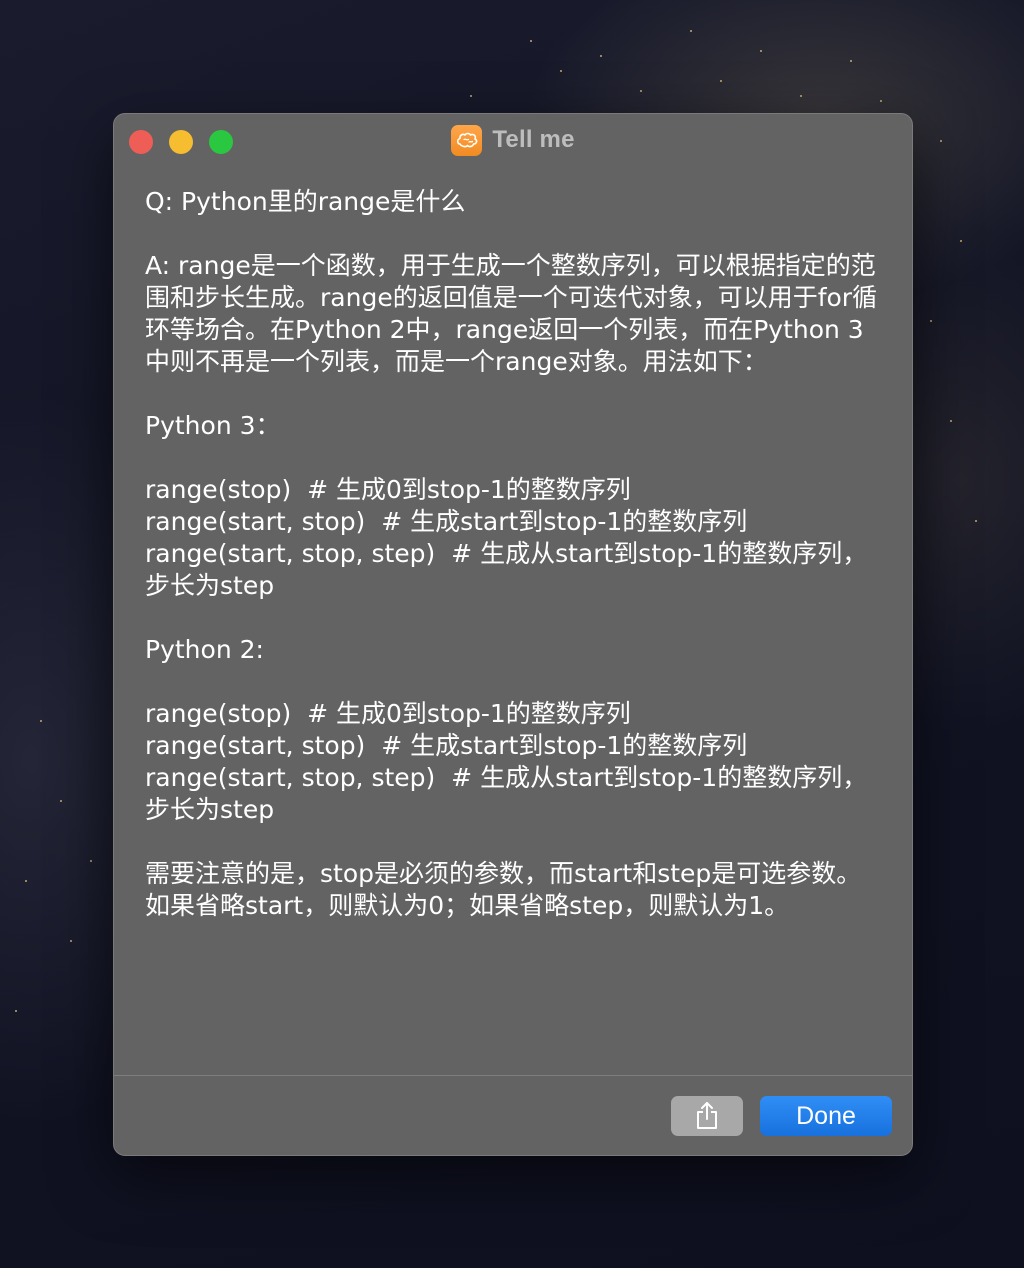  What do you see at coordinates (513, 1075) in the screenshot?
I see `footer-divider` at bounding box center [513, 1075].